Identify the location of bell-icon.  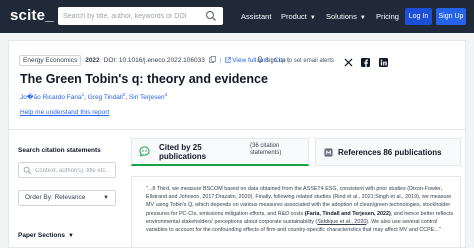
(260, 59).